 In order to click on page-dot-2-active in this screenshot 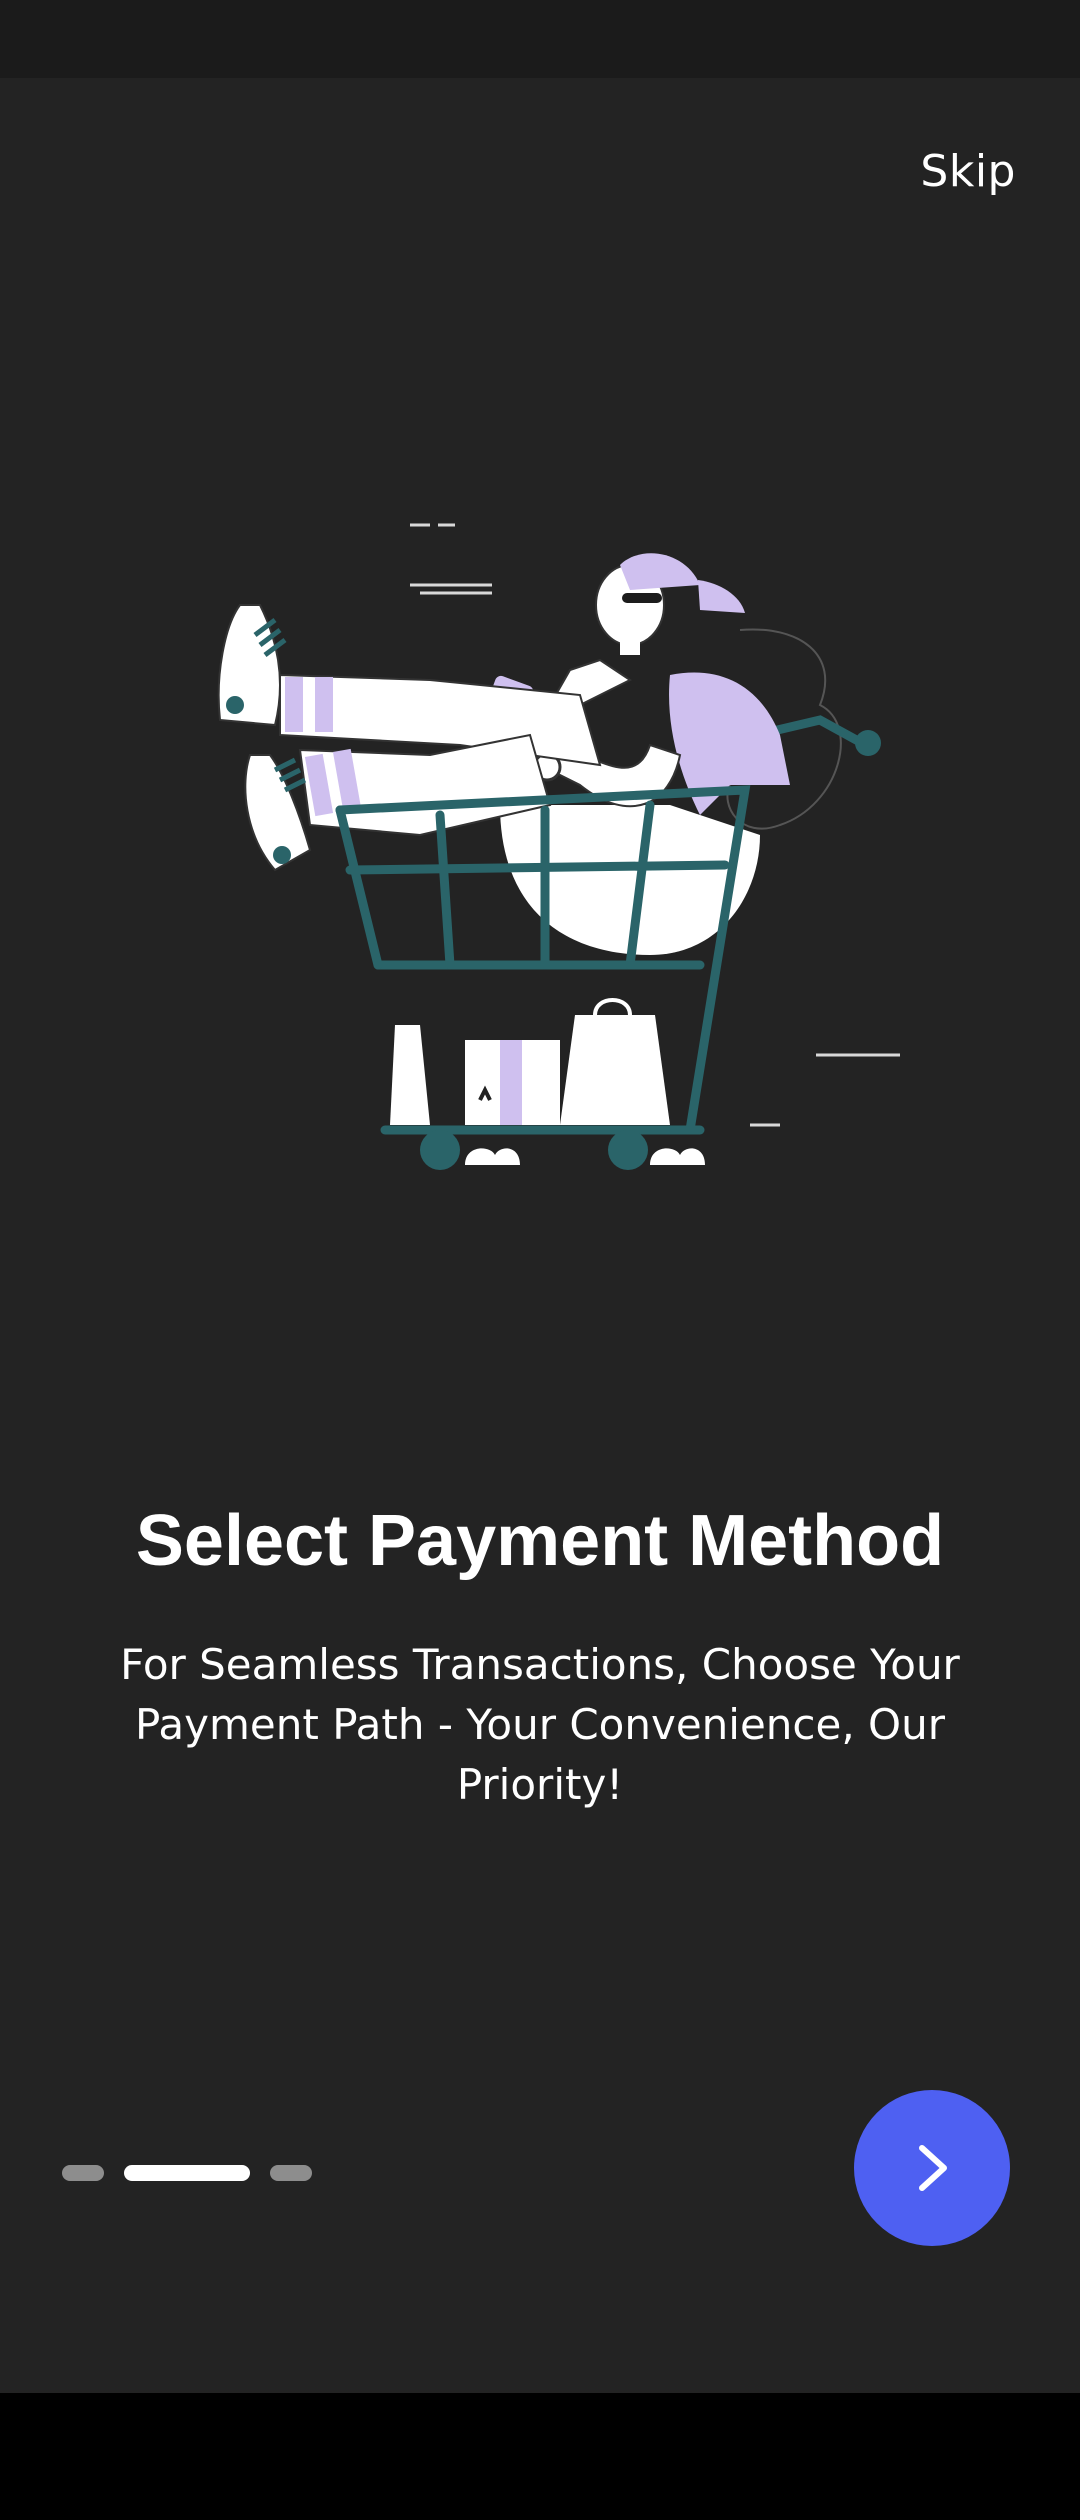, I will do `click(187, 2173)`.